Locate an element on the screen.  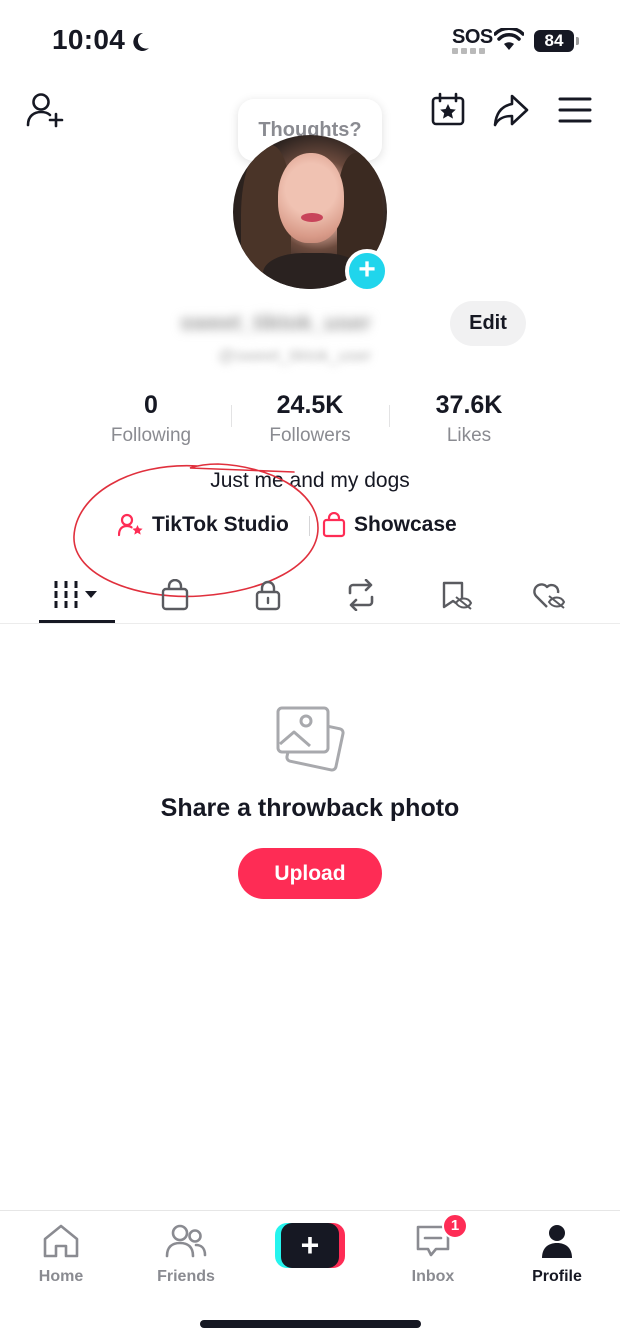
stat-value: 37.6K is located at coordinates (469, 405).